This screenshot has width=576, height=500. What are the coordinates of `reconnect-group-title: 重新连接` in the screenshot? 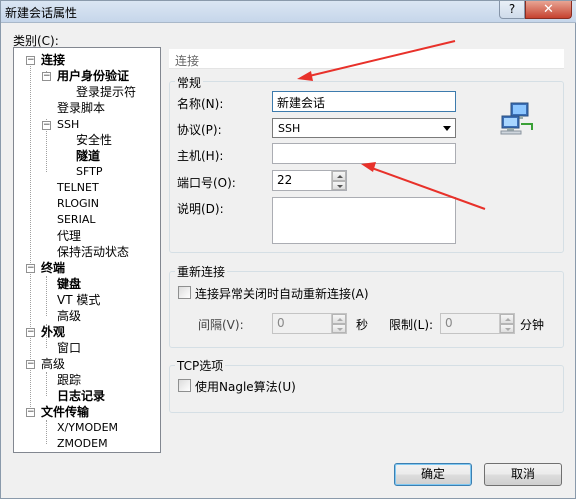 It's located at (201, 271).